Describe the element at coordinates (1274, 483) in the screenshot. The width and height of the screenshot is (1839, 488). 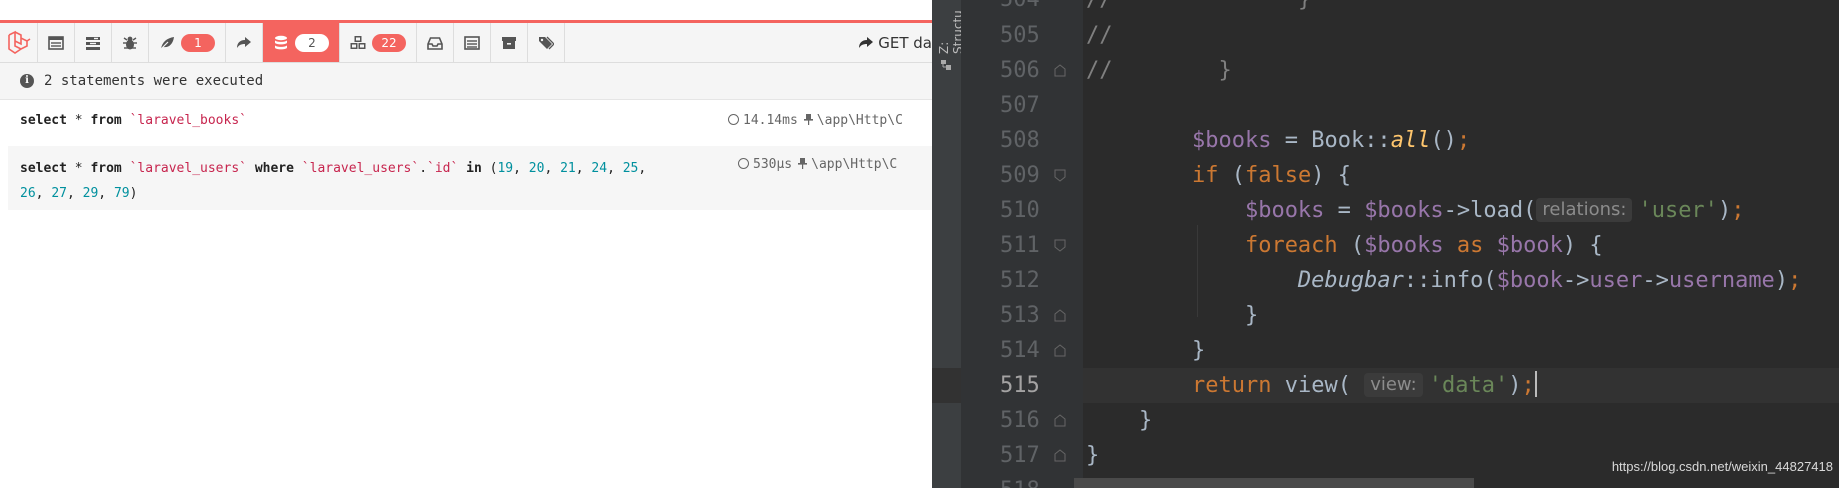
I see `horizontal-scrollbar` at that location.